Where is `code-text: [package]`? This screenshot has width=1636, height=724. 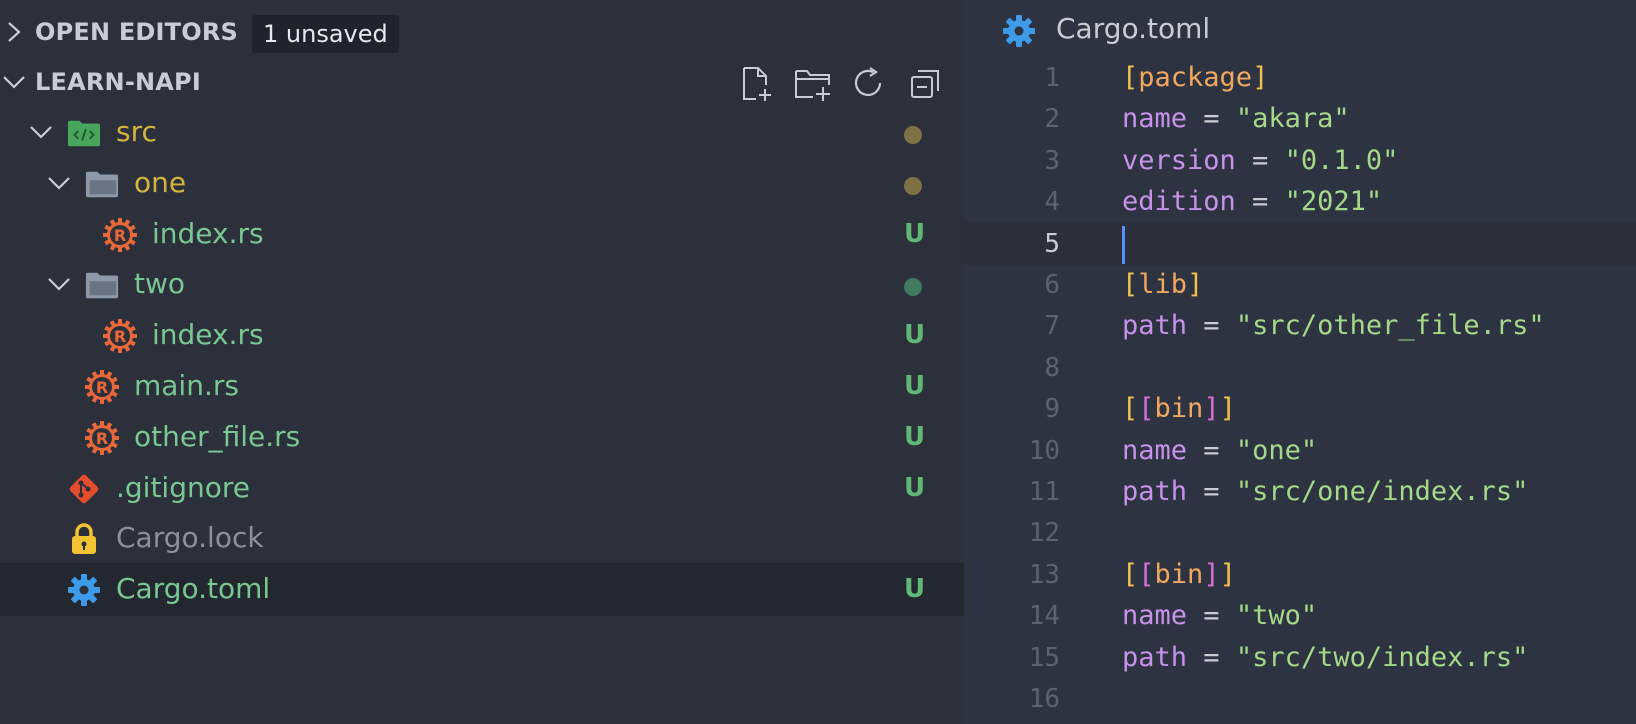 code-text: [package] is located at coordinates (1195, 78).